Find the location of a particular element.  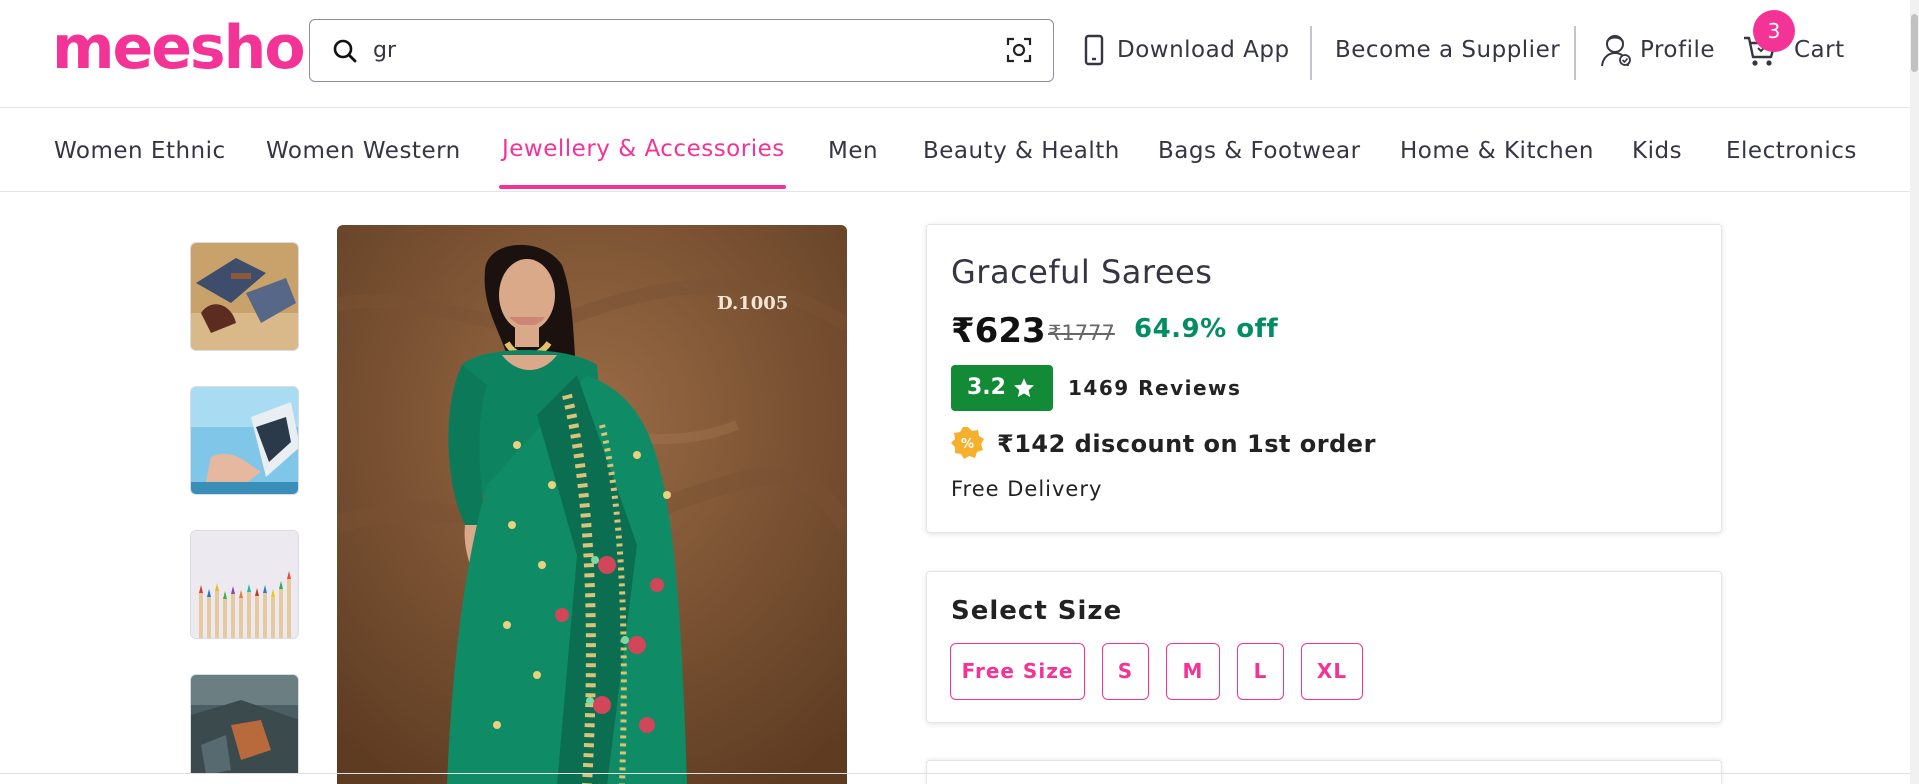

phone-icon is located at coordinates (1094, 50).